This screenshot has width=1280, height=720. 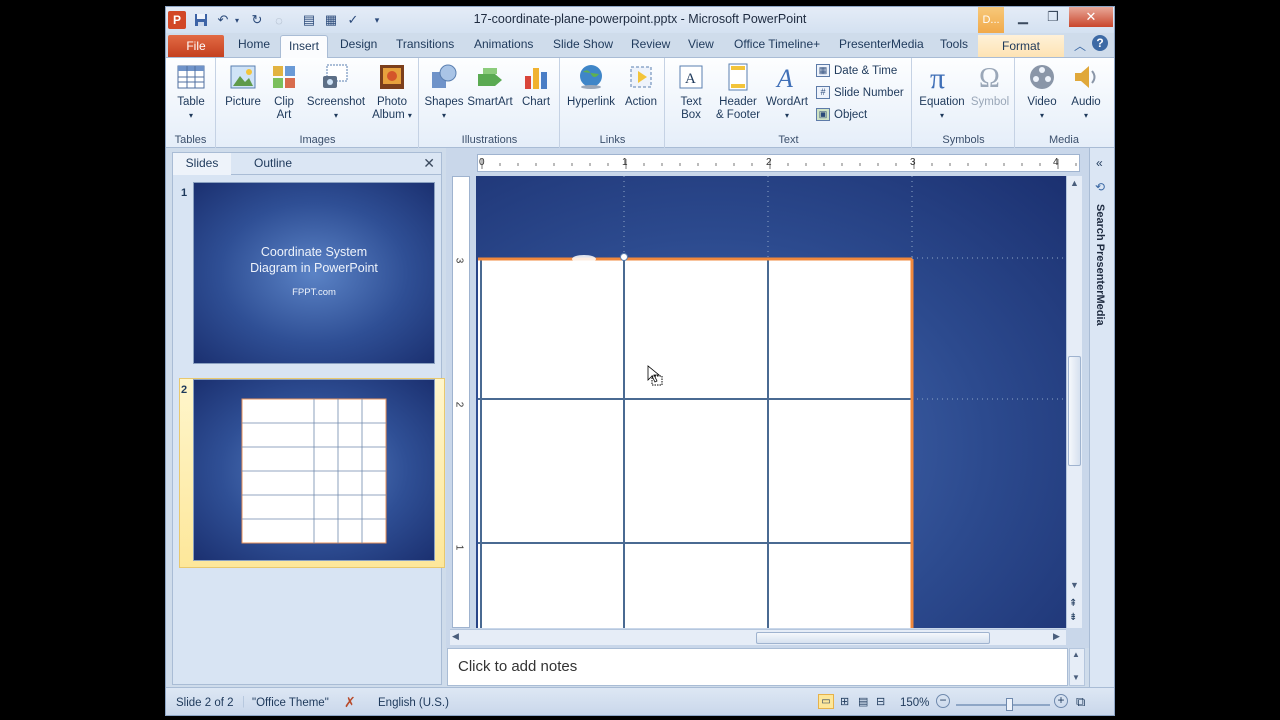 I want to click on slide-number-button: # Slide Number, so click(x=860, y=92).